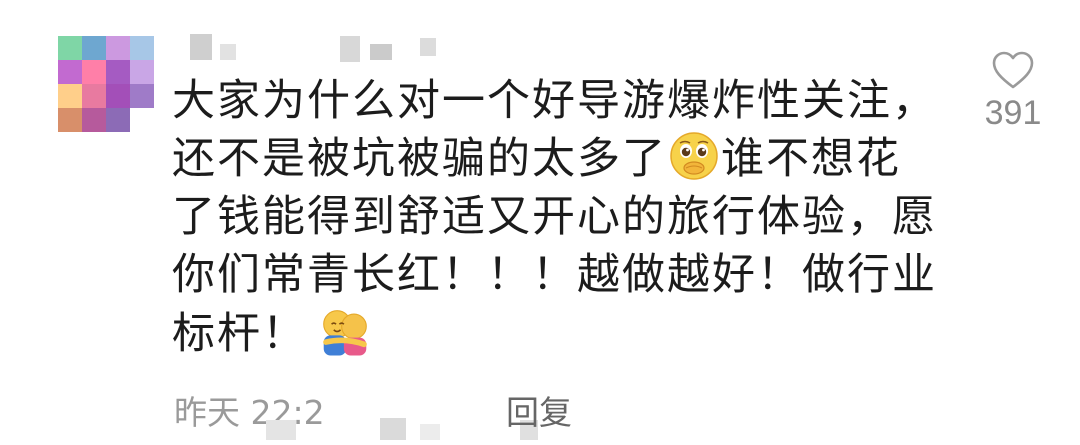  Describe the element at coordinates (694, 156) in the screenshot. I see `pleading-face-icon` at that location.